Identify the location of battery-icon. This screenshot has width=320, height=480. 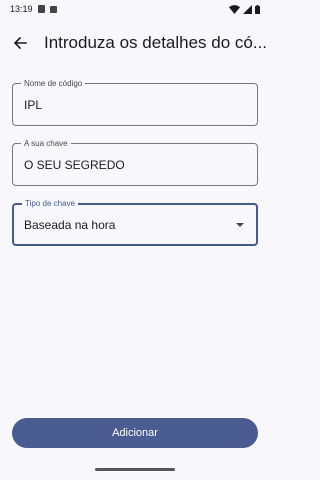
(257, 9).